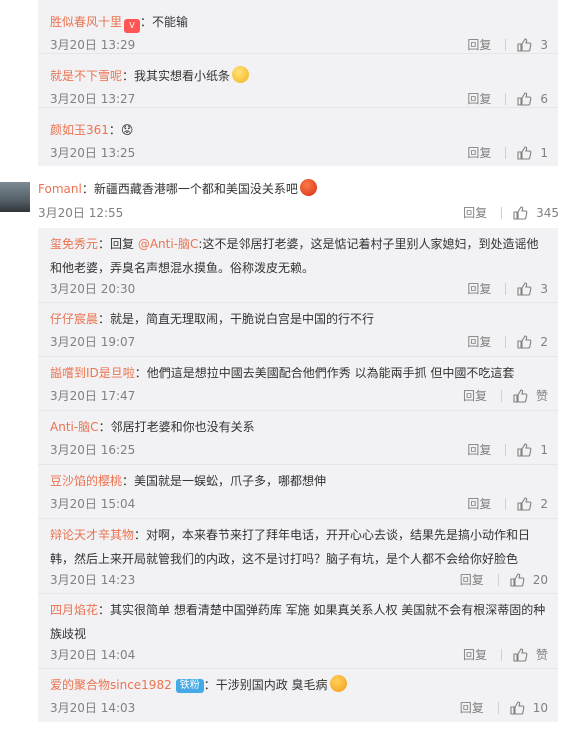 Image resolution: width=575 pixels, height=731 pixels. What do you see at coordinates (93, 580) in the screenshot?
I see `reply-time: 3月20日 14:23` at bounding box center [93, 580].